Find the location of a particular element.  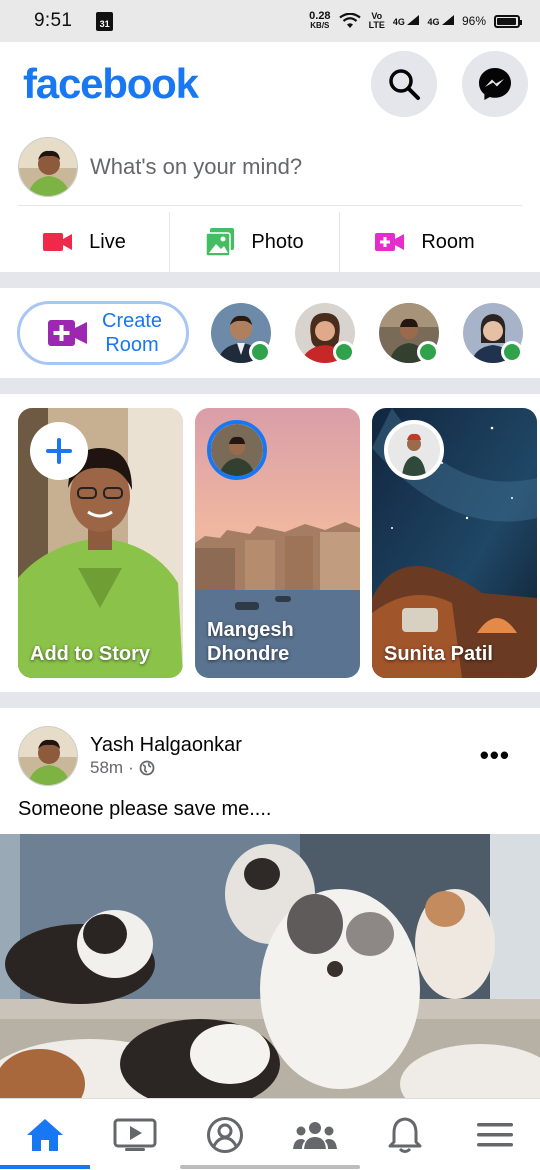

composer-actions: Live Photo Room is located at coordinates (270, 242).